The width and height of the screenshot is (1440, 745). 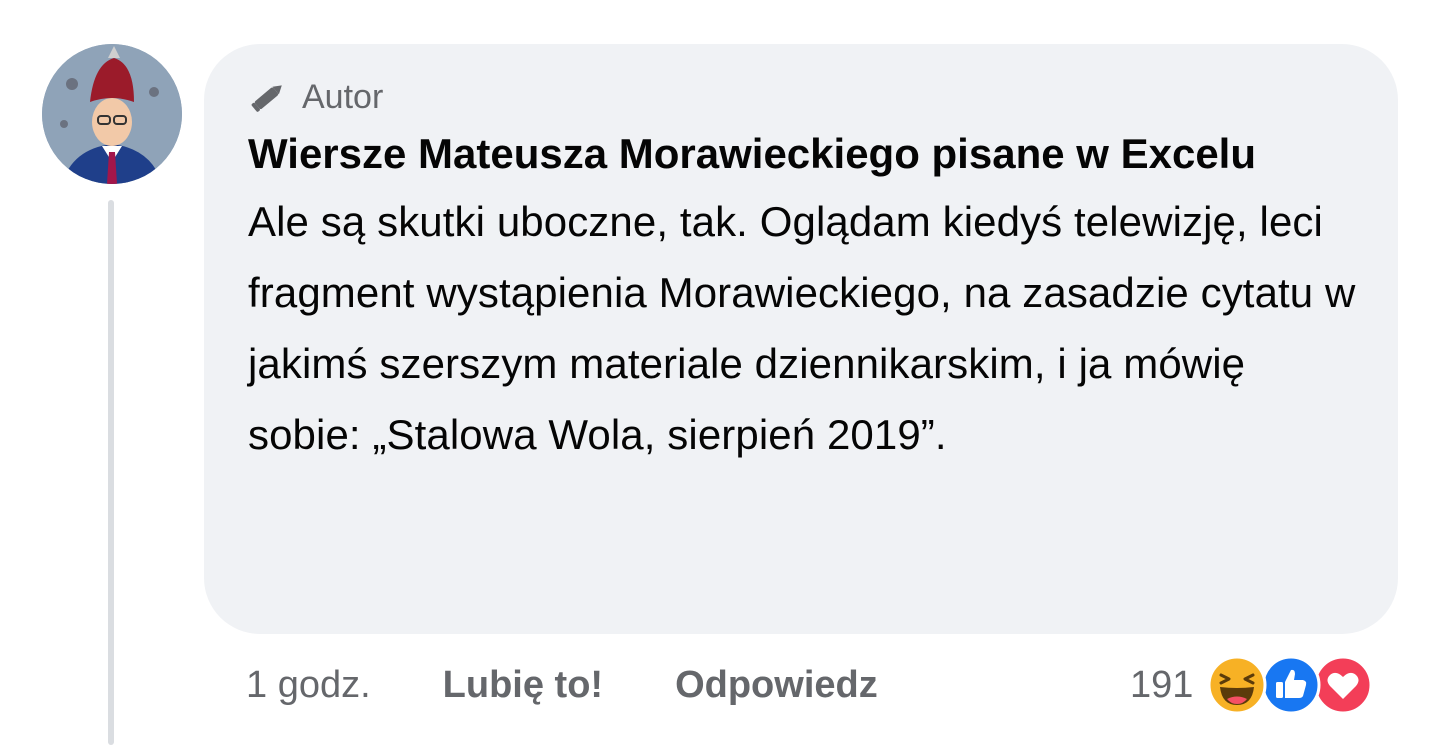 I want to click on thread-line, so click(x=111, y=472).